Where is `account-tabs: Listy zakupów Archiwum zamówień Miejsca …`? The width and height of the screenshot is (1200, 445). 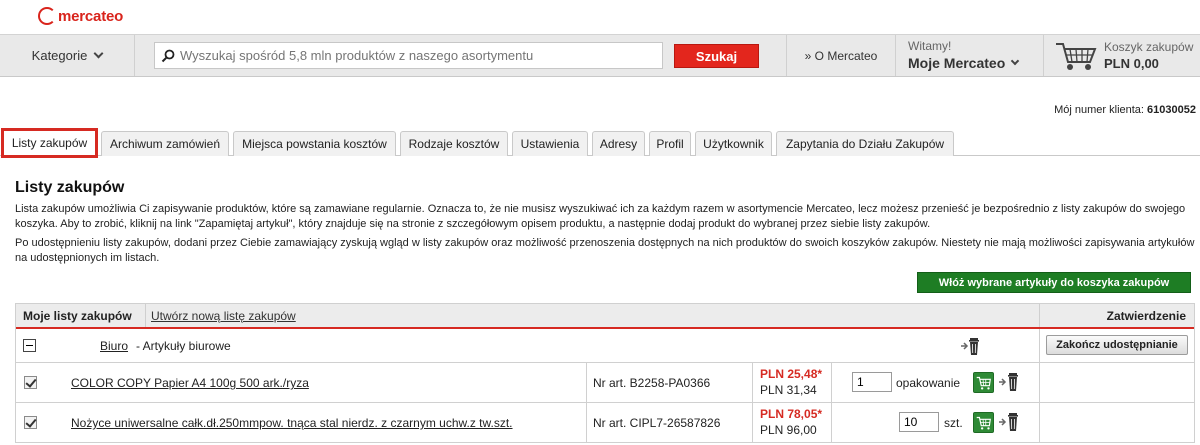
account-tabs: Listy zakupów Archiwum zamówień Miejsca … is located at coordinates (600, 143).